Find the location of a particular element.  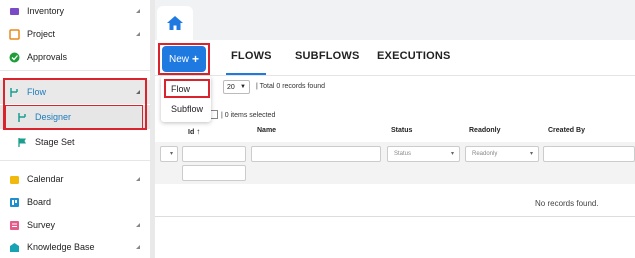

flag-icon is located at coordinates (22, 142).